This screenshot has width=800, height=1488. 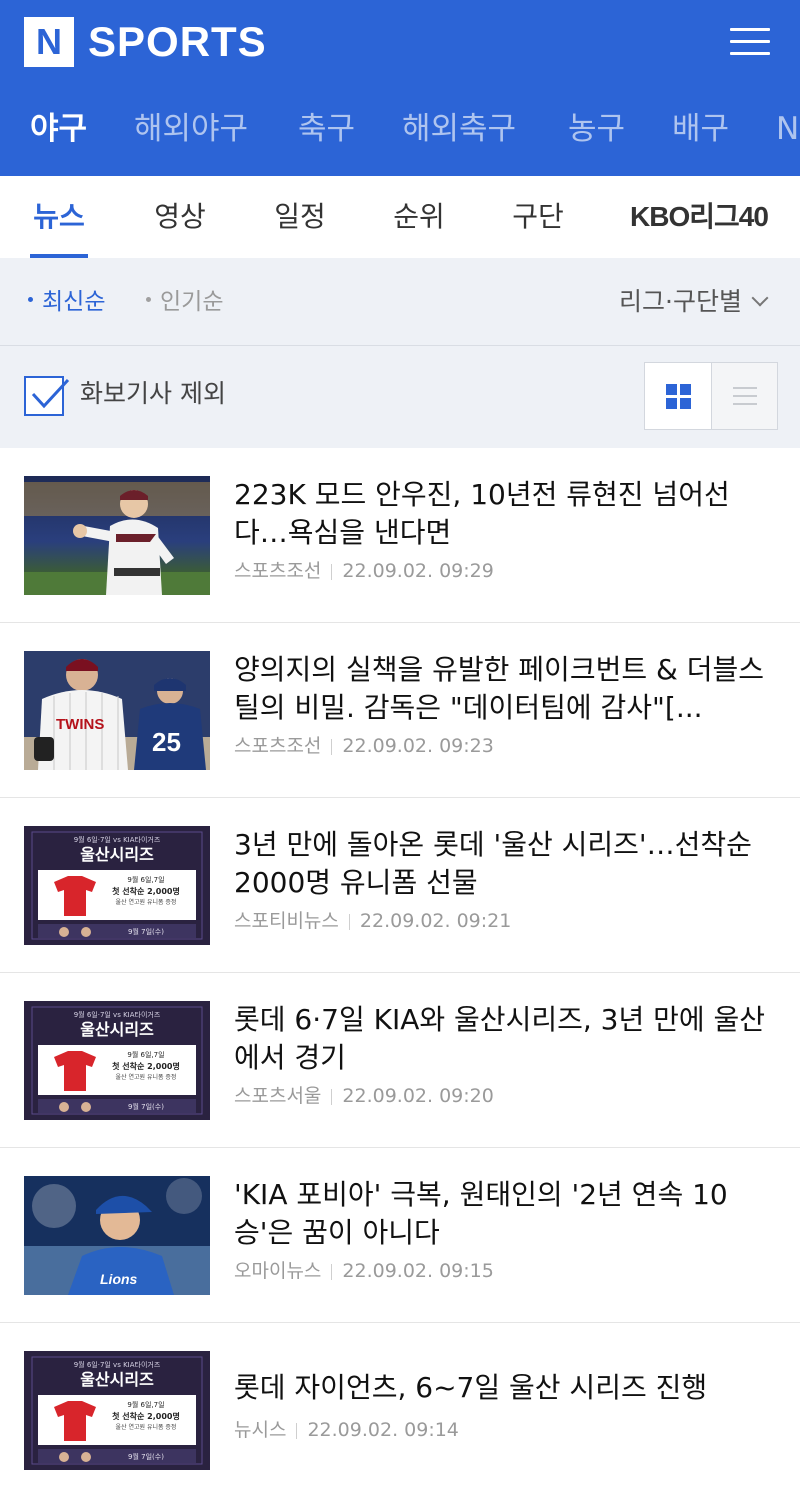 I want to click on news-thumbnail, so click(x=117, y=535).